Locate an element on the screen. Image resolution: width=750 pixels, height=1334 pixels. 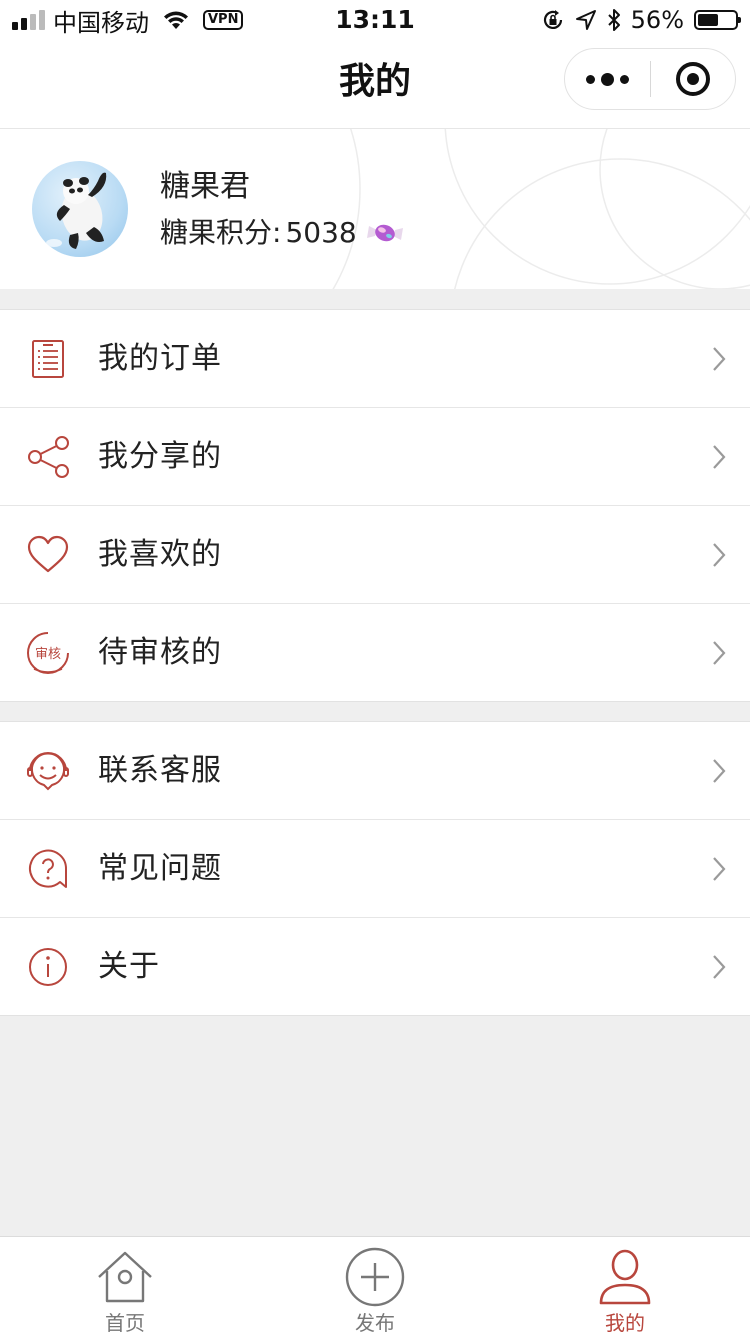
tab-home: 首页 is located at coordinates (125, 1285).